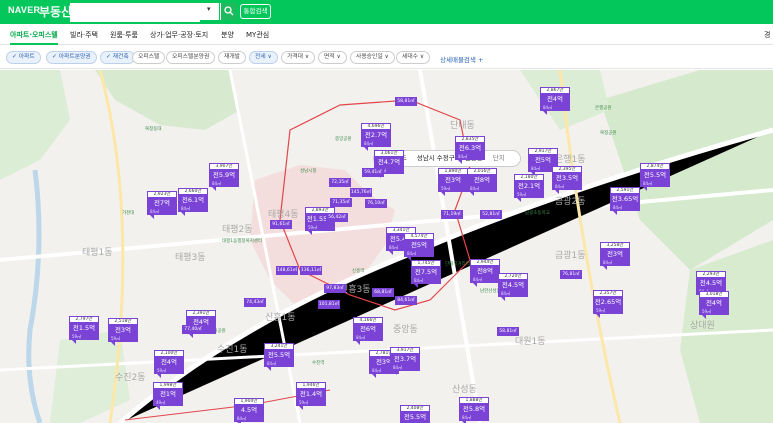  I want to click on price-marker: 2,395만 전3.5억 84㎡, so click(567, 180).